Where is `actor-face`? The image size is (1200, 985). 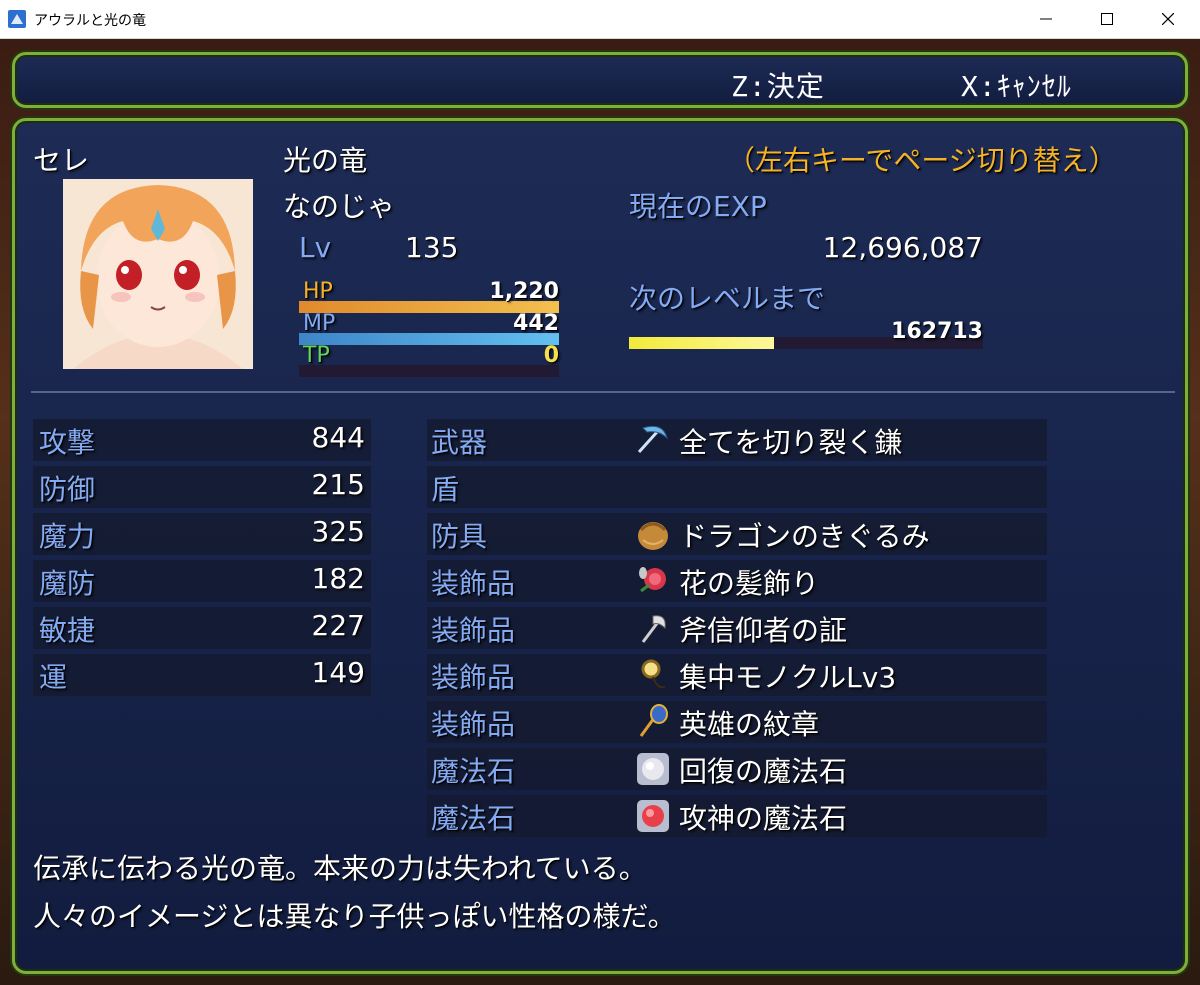
actor-face is located at coordinates (158, 274).